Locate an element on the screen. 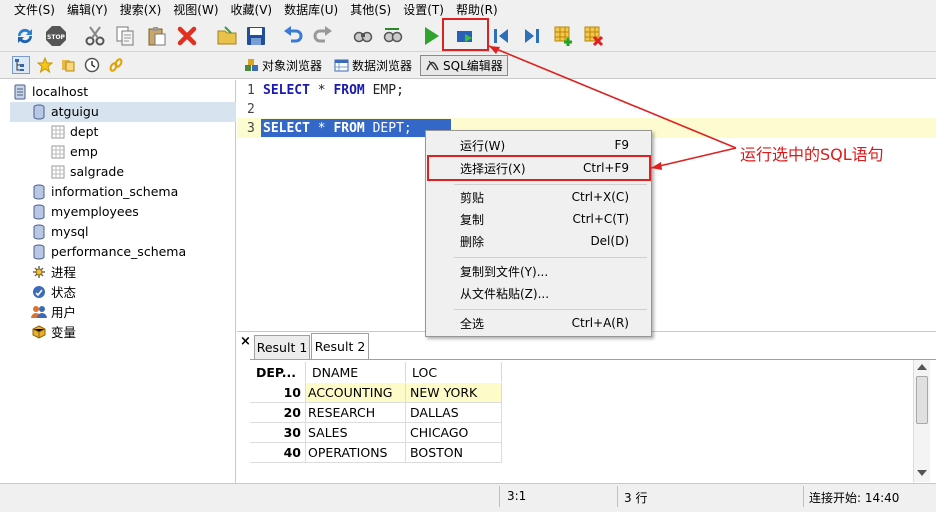  status-connect-time: 连接开始: 14:40 is located at coordinates (854, 498).